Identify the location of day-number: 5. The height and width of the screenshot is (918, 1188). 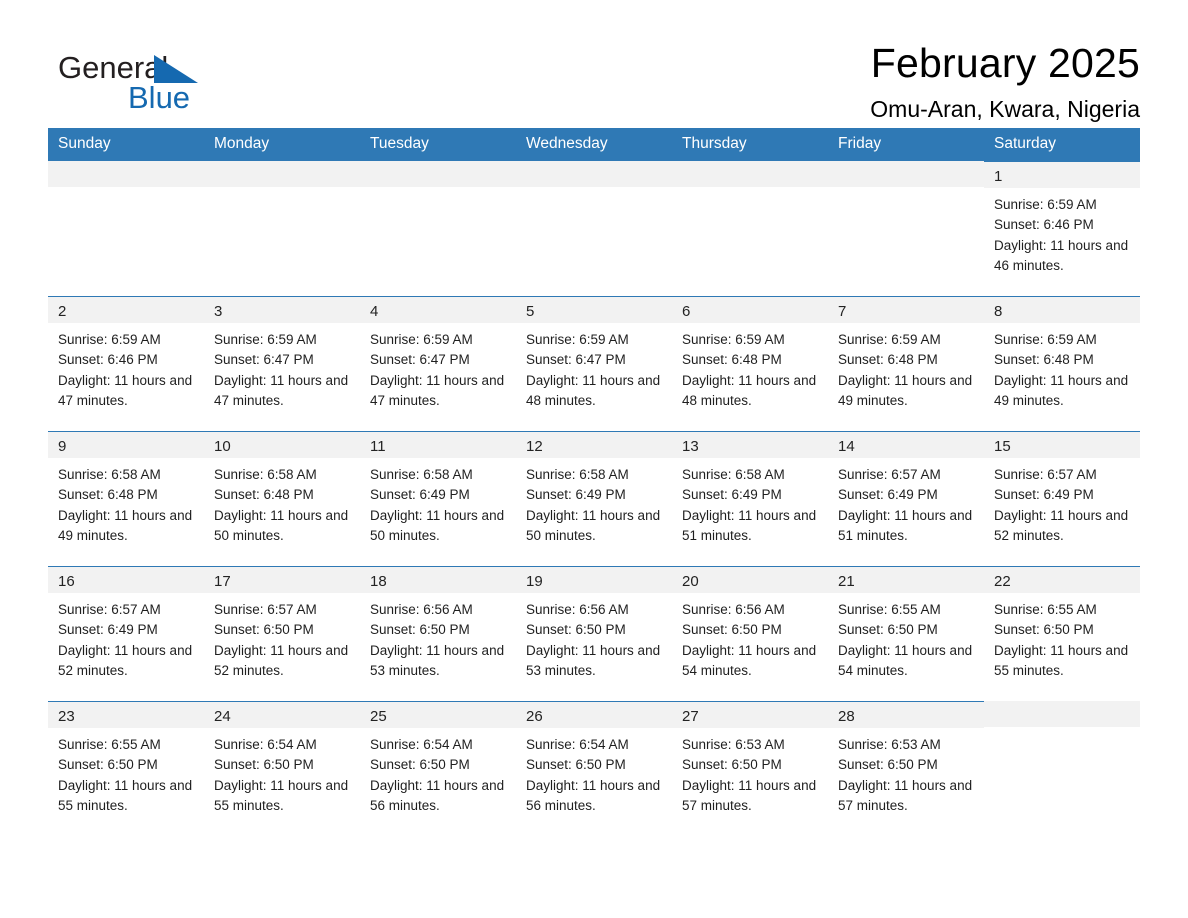
(594, 310).